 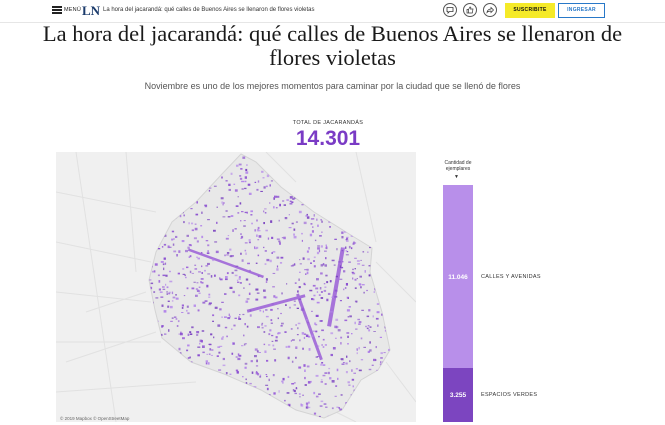 What do you see at coordinates (490, 10) in the screenshot?
I see `share-button` at bounding box center [490, 10].